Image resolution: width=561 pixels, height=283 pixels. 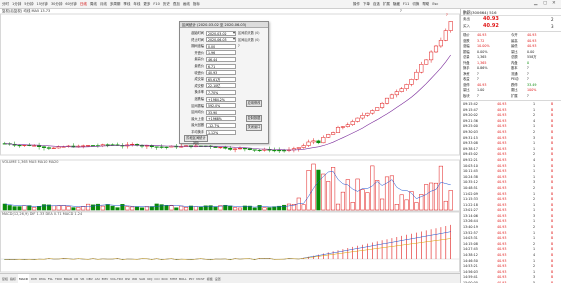 What do you see at coordinates (535, 4) in the screenshot?
I see `minimize-icon: ▁` at bounding box center [535, 4].